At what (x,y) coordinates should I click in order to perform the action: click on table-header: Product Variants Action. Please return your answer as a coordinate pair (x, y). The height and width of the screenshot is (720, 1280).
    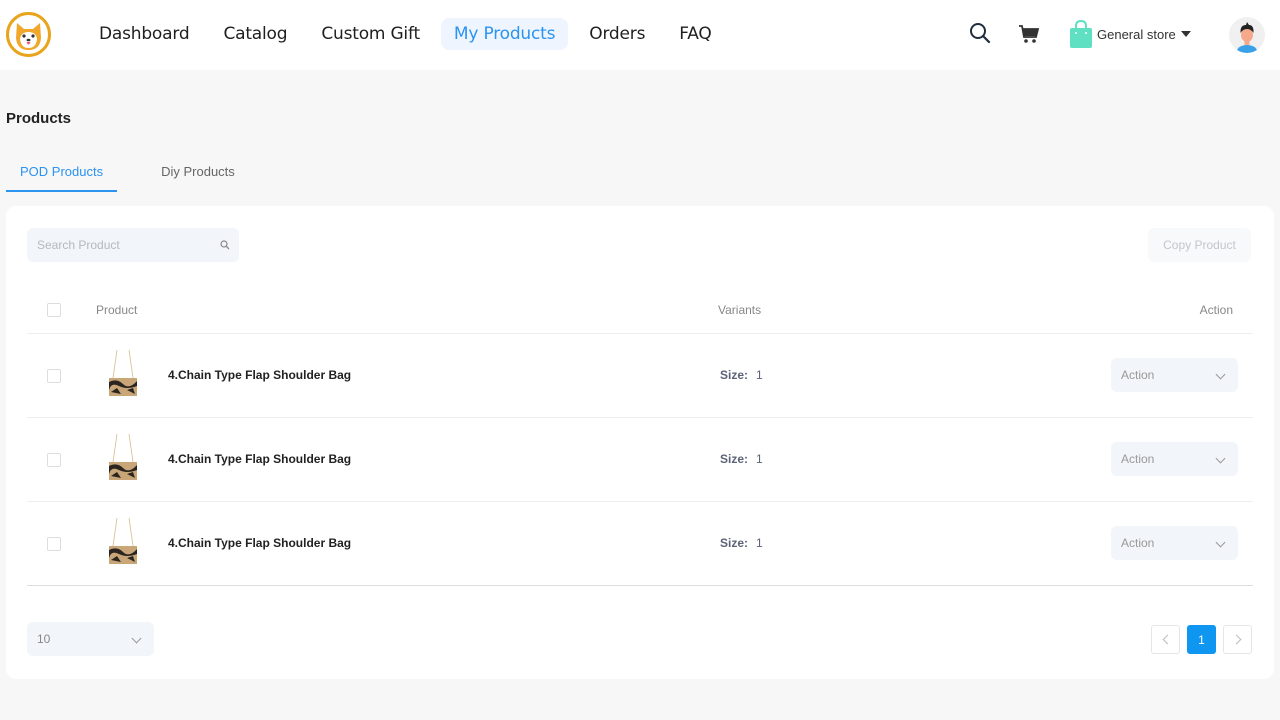
    Looking at the image, I should click on (640, 312).